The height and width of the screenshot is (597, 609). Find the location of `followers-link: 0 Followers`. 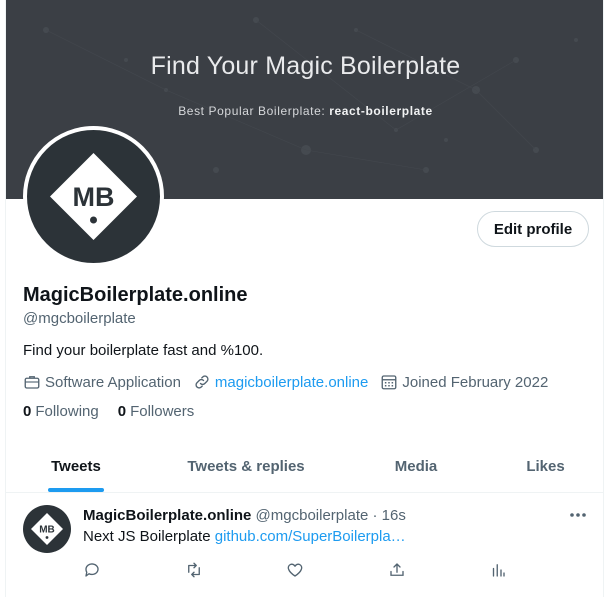

followers-link: 0 Followers is located at coordinates (156, 411).